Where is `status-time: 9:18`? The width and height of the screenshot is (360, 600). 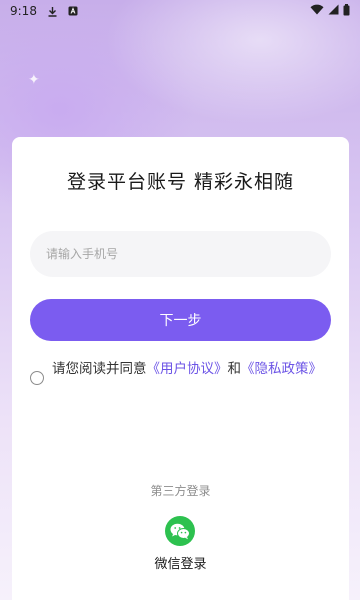
status-time: 9:18 is located at coordinates (23, 11).